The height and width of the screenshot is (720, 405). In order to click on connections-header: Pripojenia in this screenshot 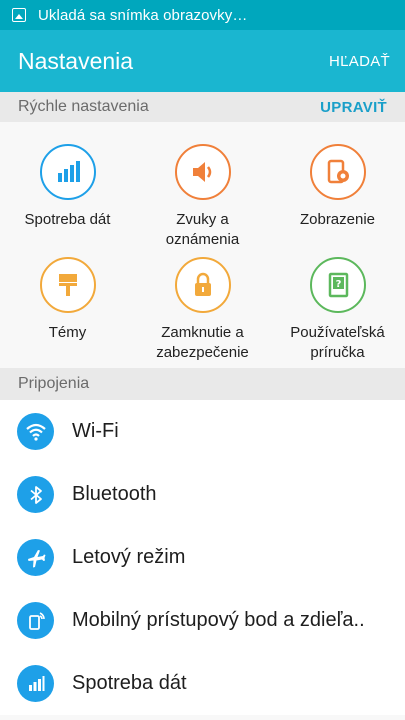, I will do `click(202, 384)`.